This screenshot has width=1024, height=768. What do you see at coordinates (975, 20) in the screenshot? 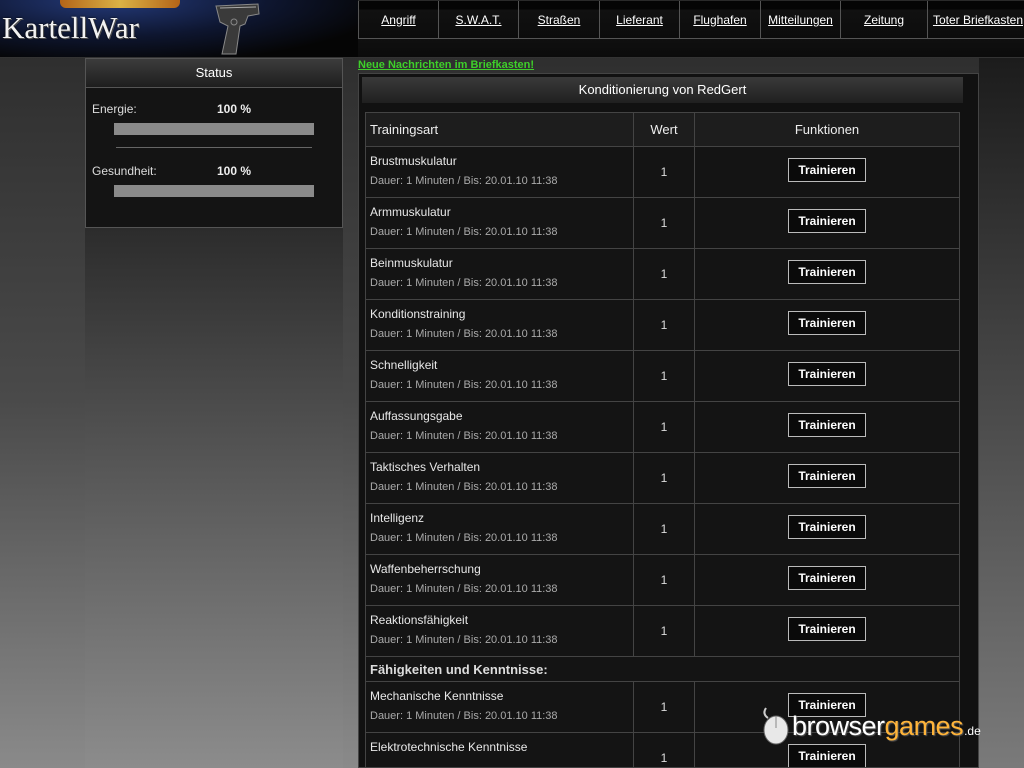
I see `nav-item-toter-briefkasten: Toter Briefkasten` at bounding box center [975, 20].